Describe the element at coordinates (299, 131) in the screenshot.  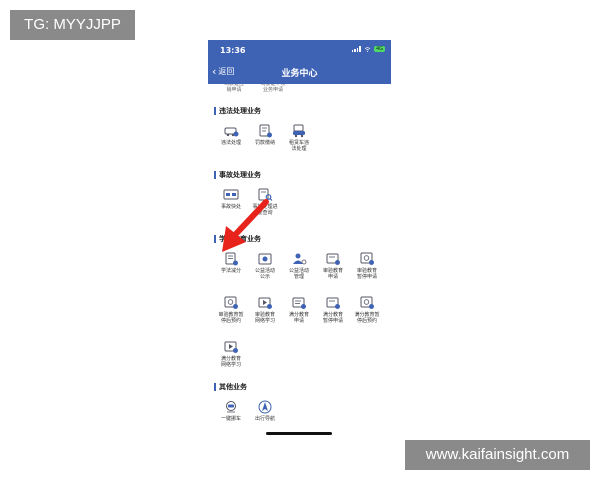
I see `rental-car-icon` at that location.